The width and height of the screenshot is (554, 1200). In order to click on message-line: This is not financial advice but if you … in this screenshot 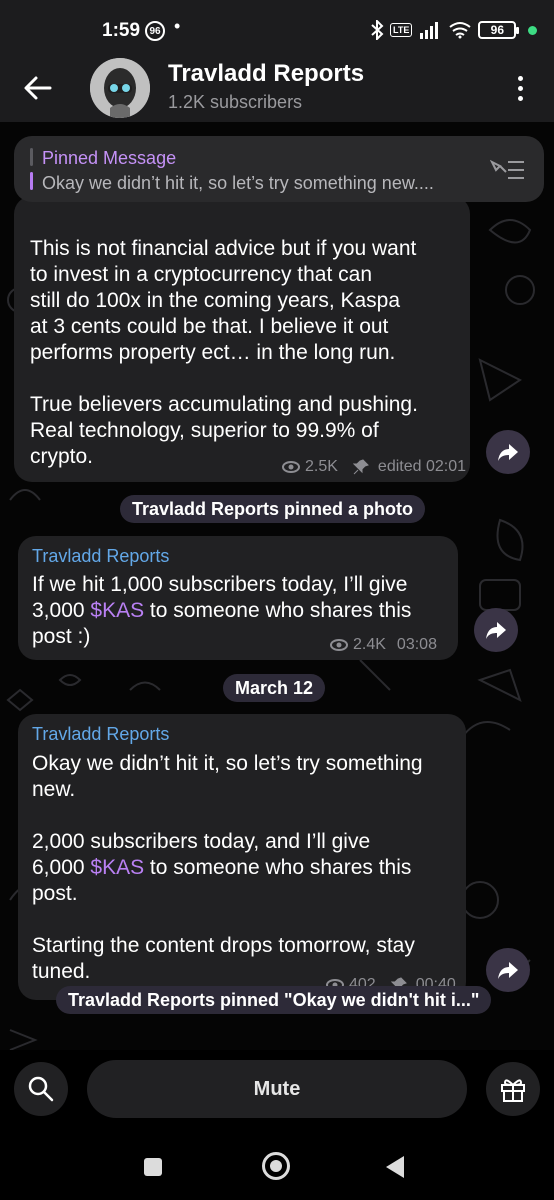, I will do `click(223, 248)`.